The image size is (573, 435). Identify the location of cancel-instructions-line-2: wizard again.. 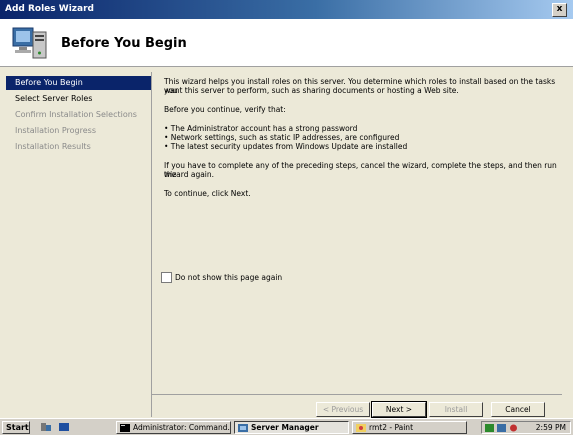
(189, 174).